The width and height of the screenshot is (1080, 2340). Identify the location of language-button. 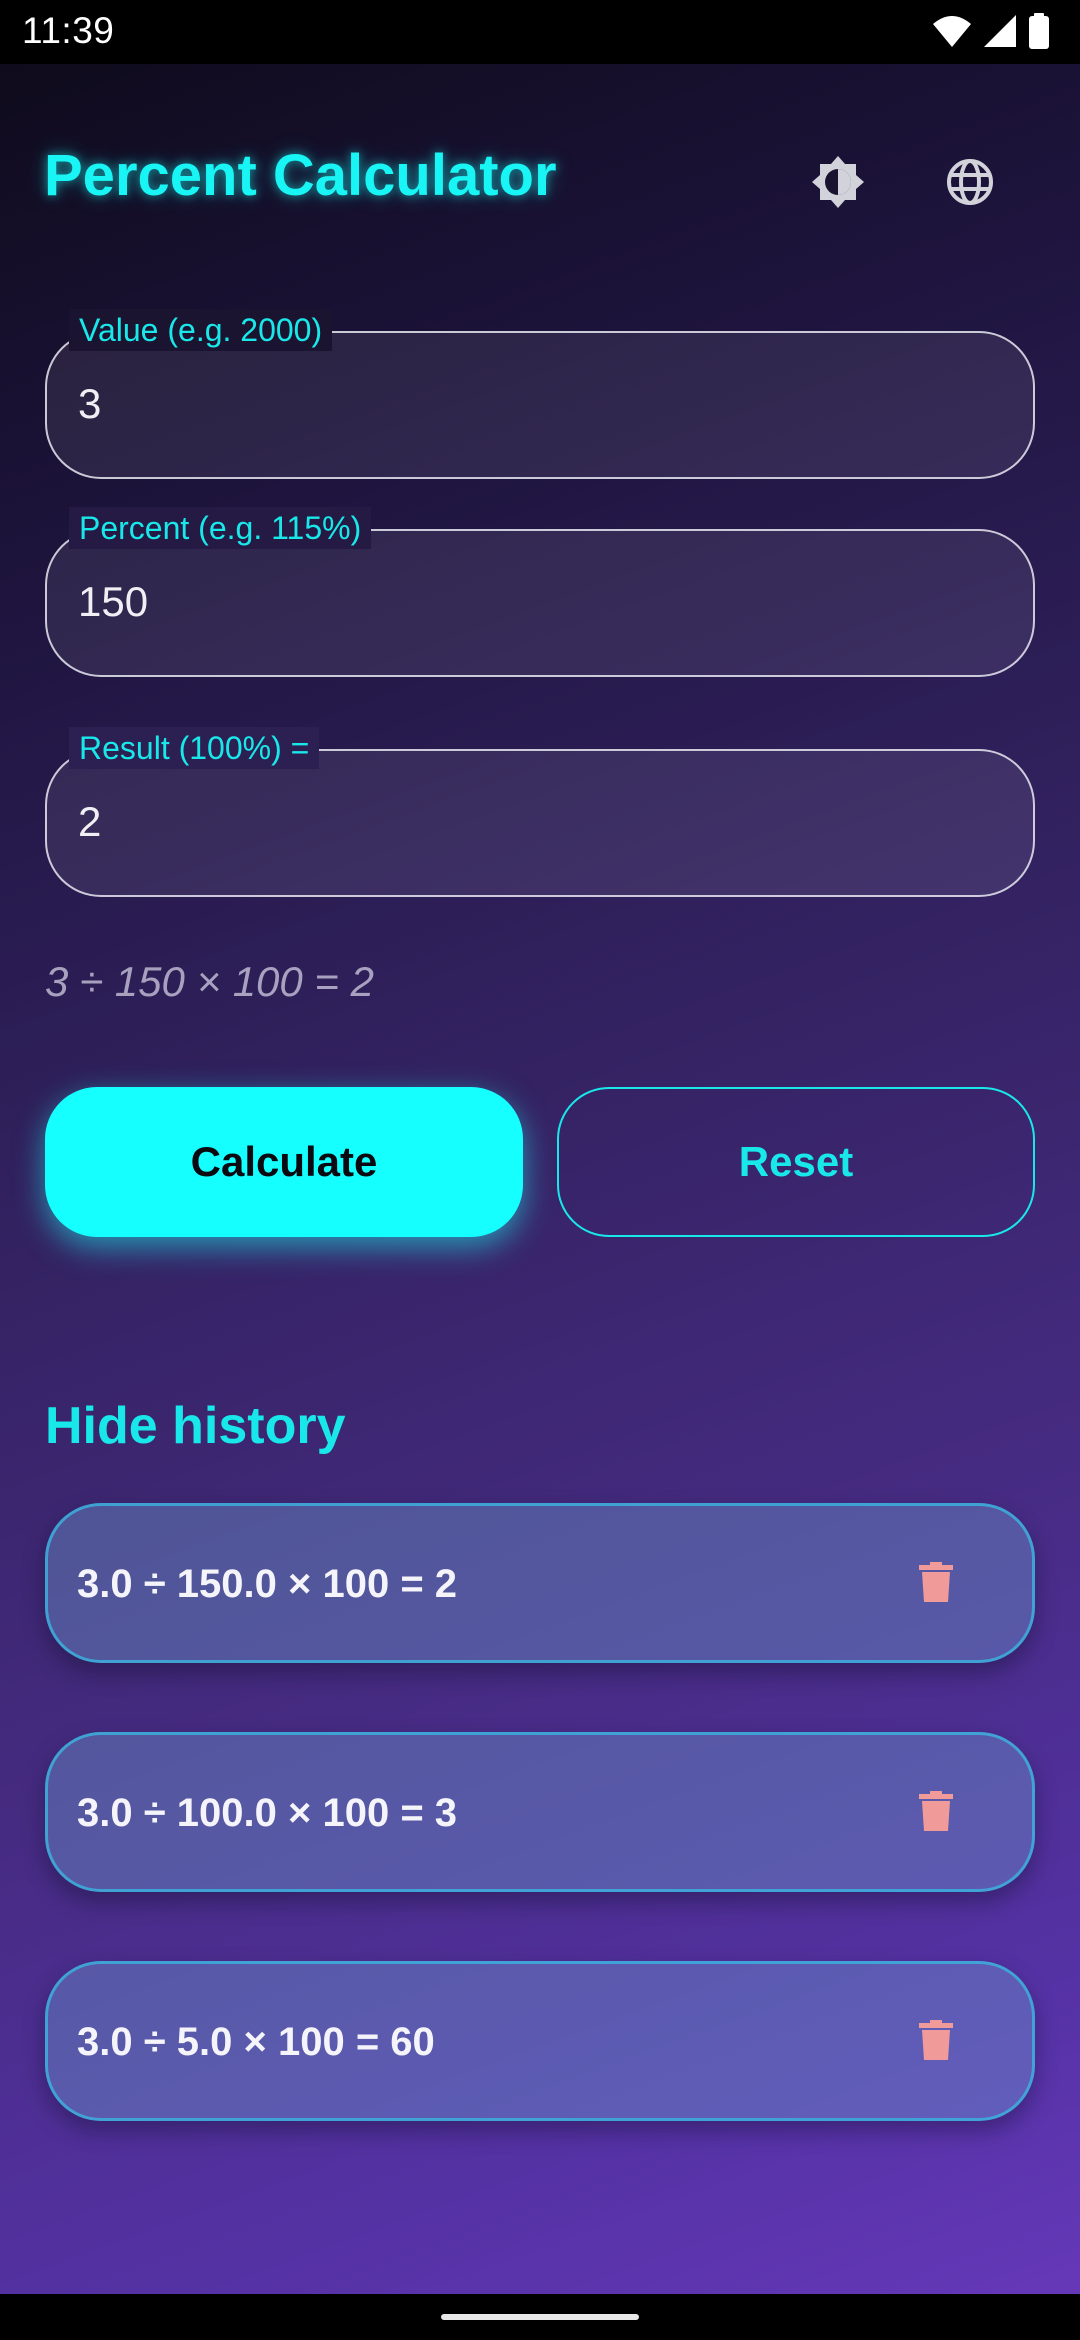
(970, 184).